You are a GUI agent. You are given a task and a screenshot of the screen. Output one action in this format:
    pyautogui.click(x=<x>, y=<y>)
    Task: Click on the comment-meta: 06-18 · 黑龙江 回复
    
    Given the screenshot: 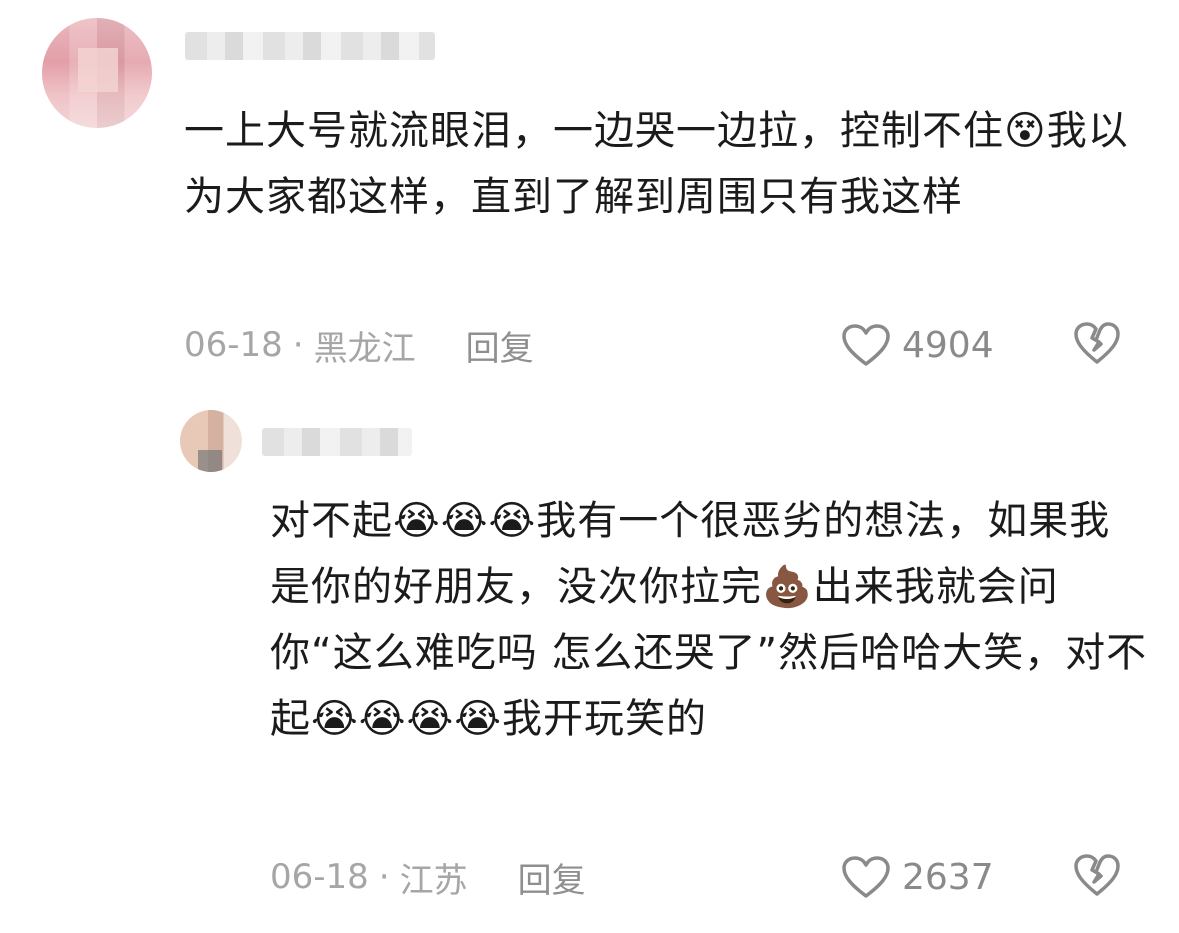 What is the action you would take?
    pyautogui.click(x=359, y=345)
    